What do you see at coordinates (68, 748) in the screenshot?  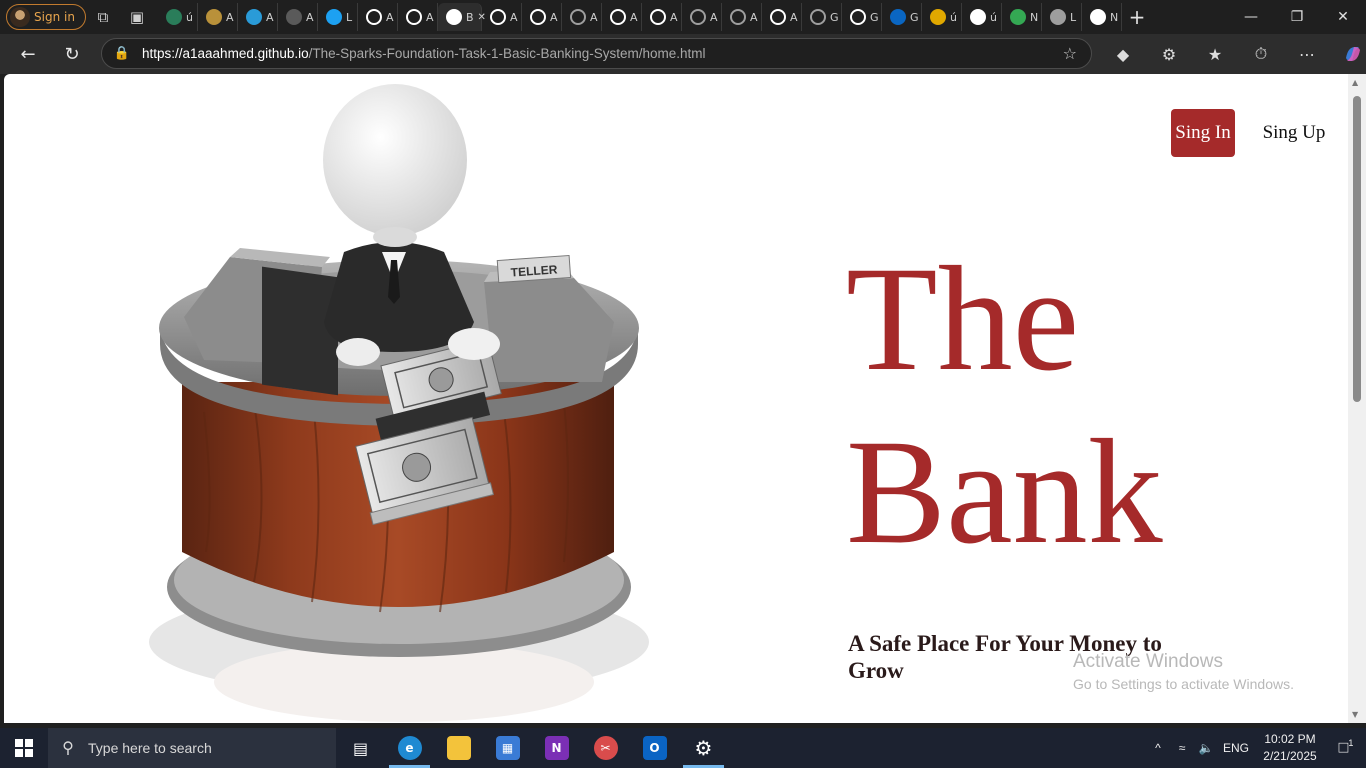 I see `search-icon: ⚲` at bounding box center [68, 748].